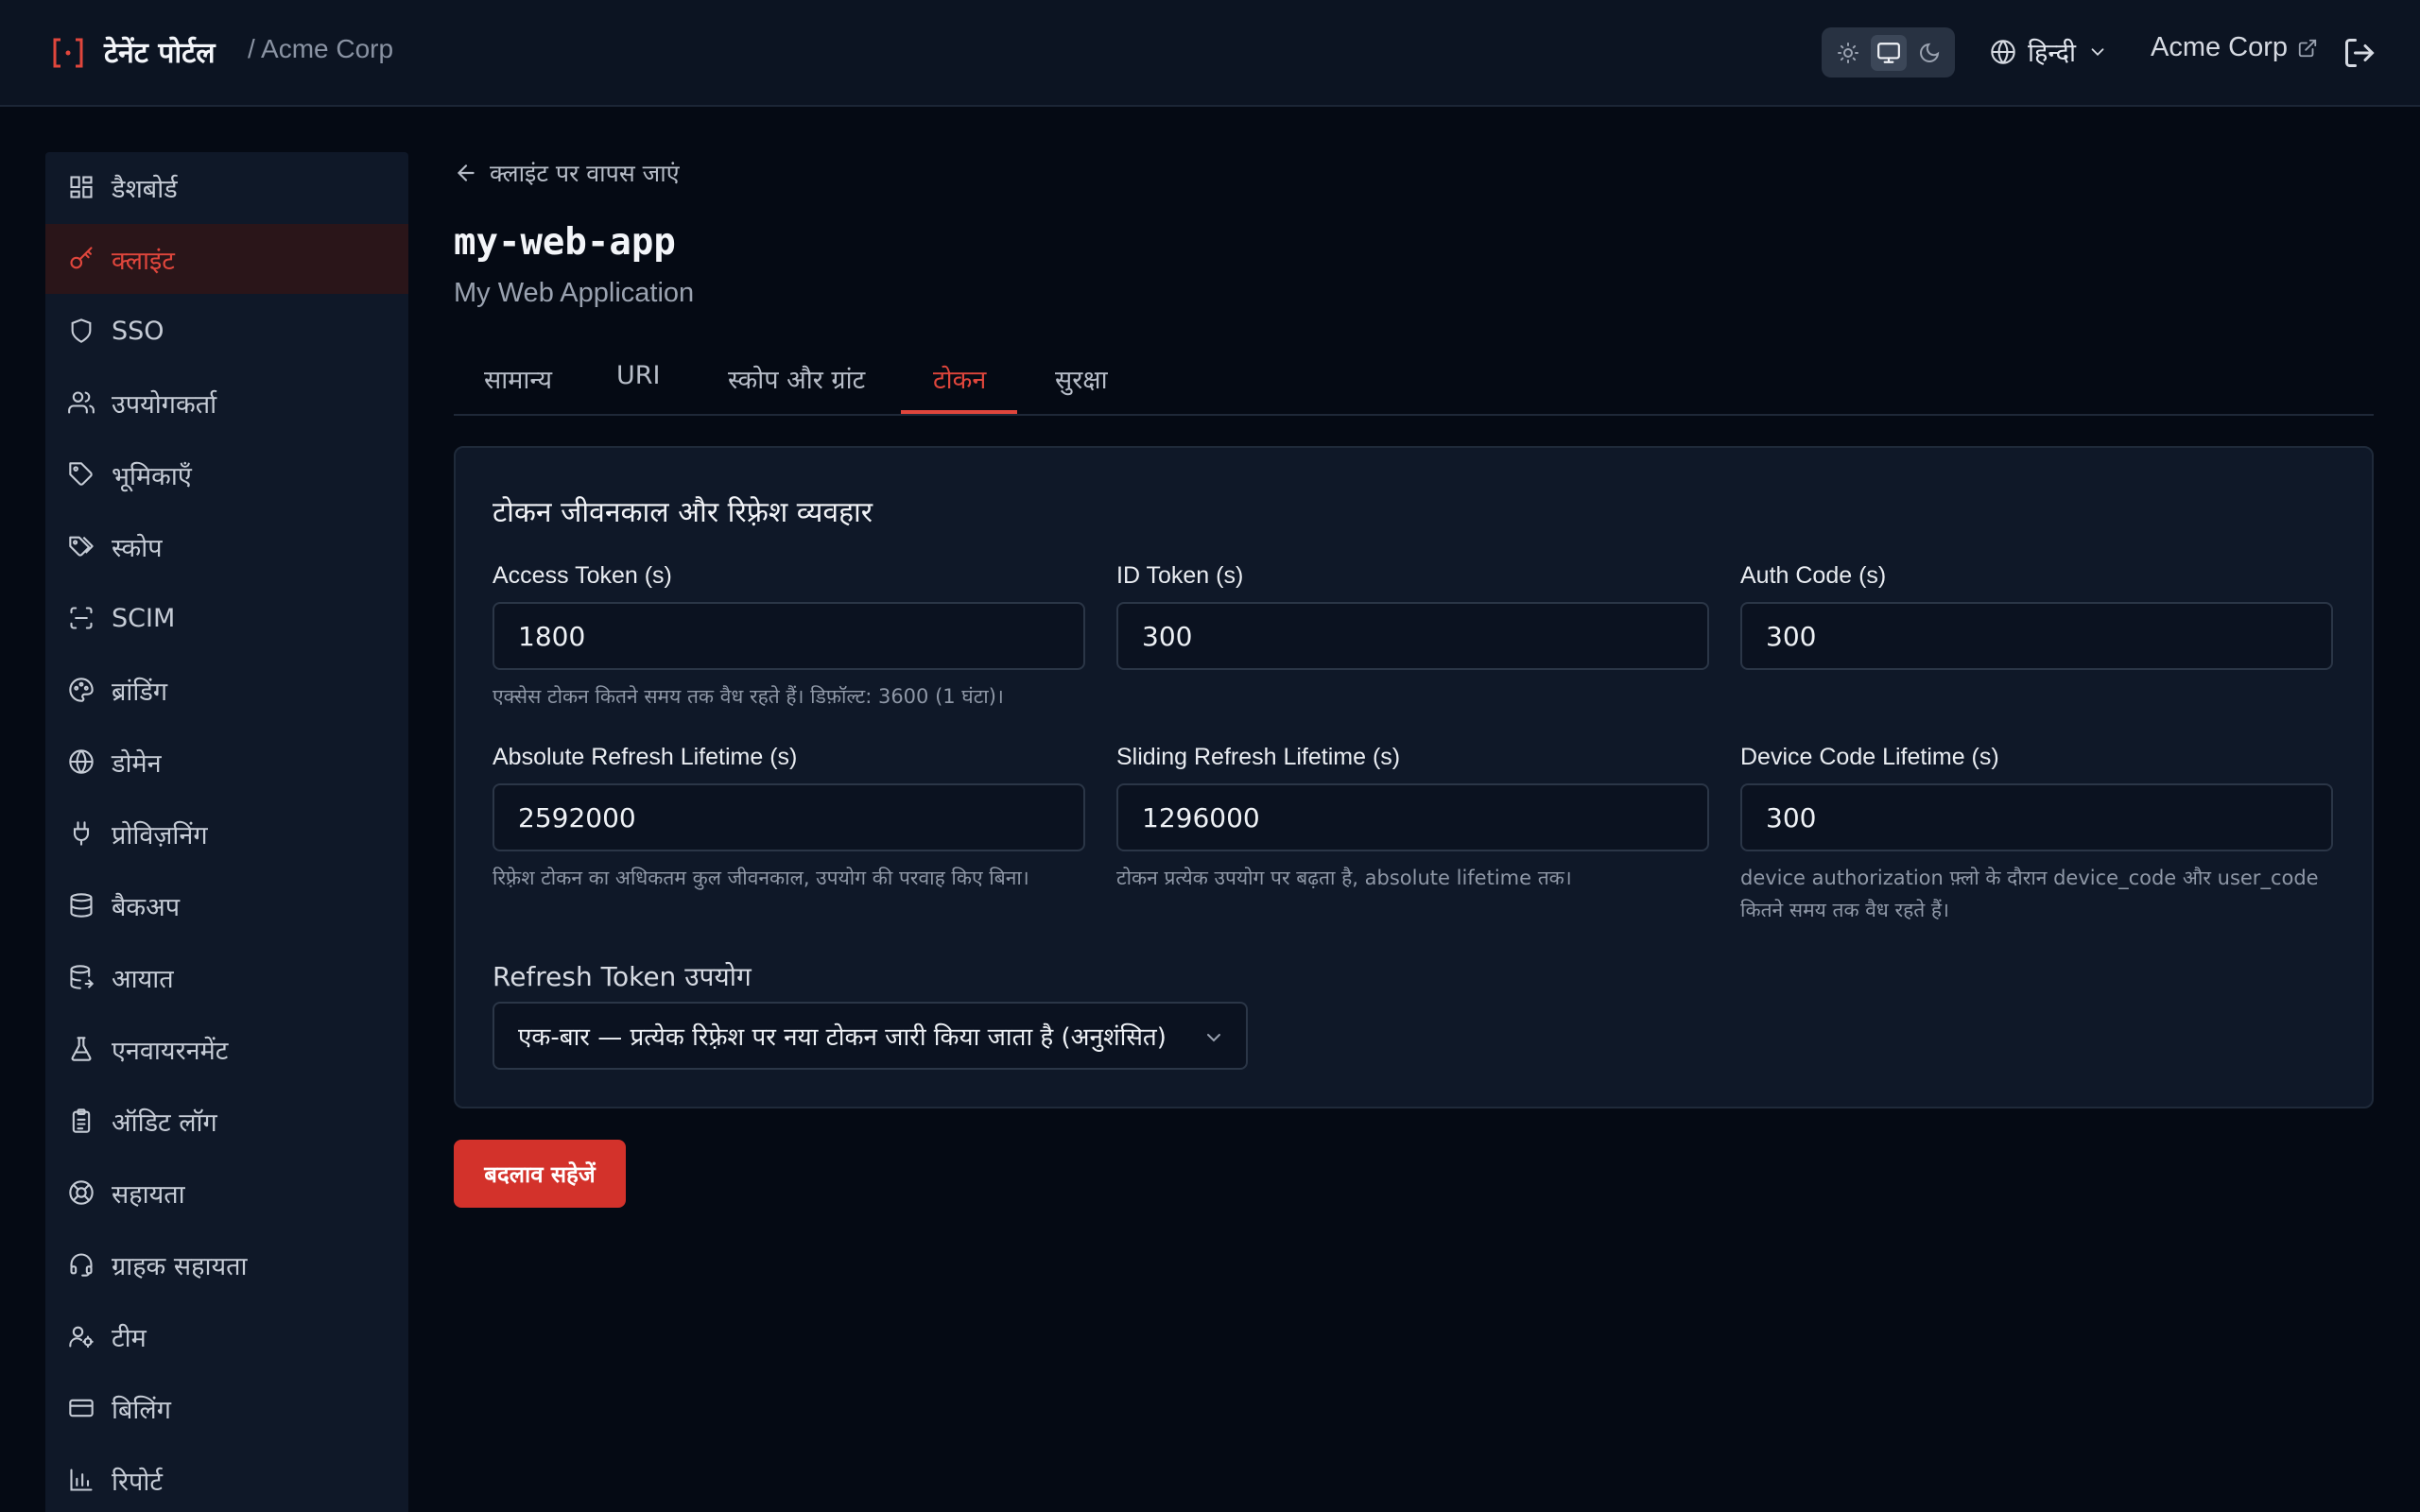 Image resolution: width=2420 pixels, height=1512 pixels. Describe the element at coordinates (81, 402) in the screenshot. I see `users-icon` at that location.